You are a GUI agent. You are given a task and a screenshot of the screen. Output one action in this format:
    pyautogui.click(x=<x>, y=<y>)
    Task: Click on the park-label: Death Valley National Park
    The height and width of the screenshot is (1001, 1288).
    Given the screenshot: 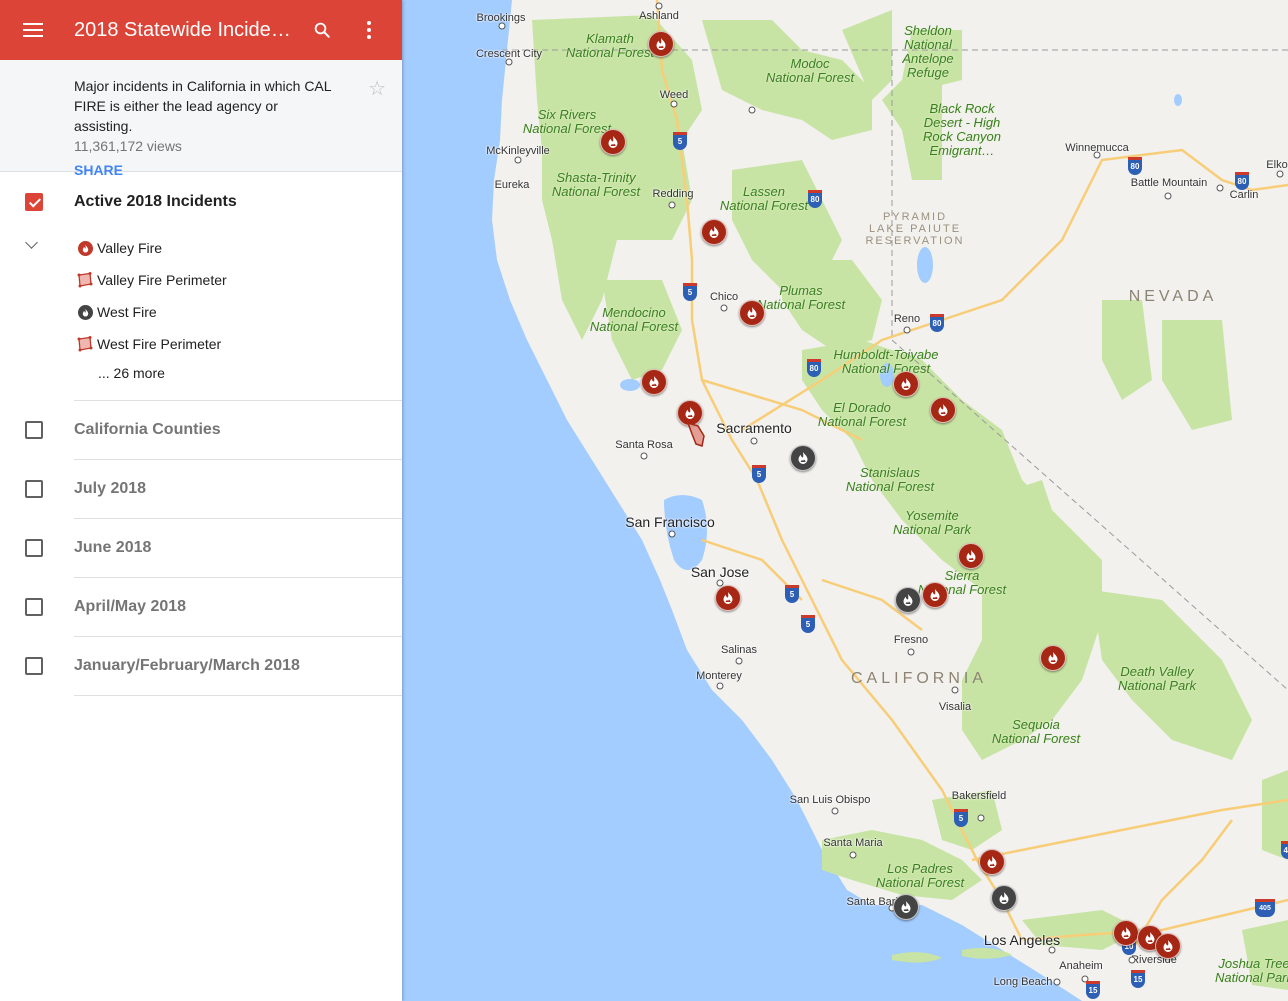 What is the action you would take?
    pyautogui.click(x=1157, y=678)
    